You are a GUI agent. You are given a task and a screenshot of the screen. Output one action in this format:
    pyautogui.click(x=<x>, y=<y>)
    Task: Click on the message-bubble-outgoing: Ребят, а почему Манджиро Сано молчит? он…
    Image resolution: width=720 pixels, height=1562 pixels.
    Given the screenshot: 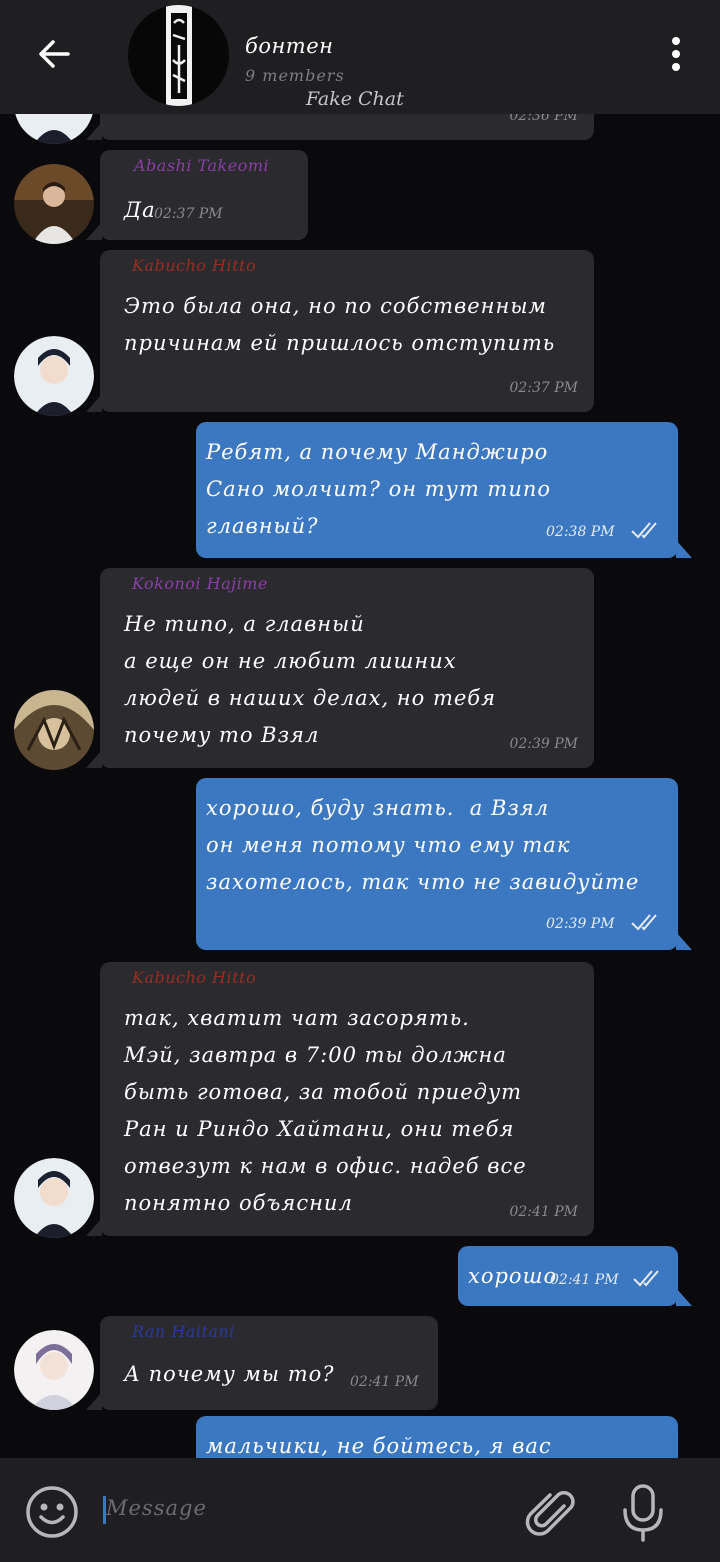 What is the action you would take?
    pyautogui.click(x=444, y=490)
    